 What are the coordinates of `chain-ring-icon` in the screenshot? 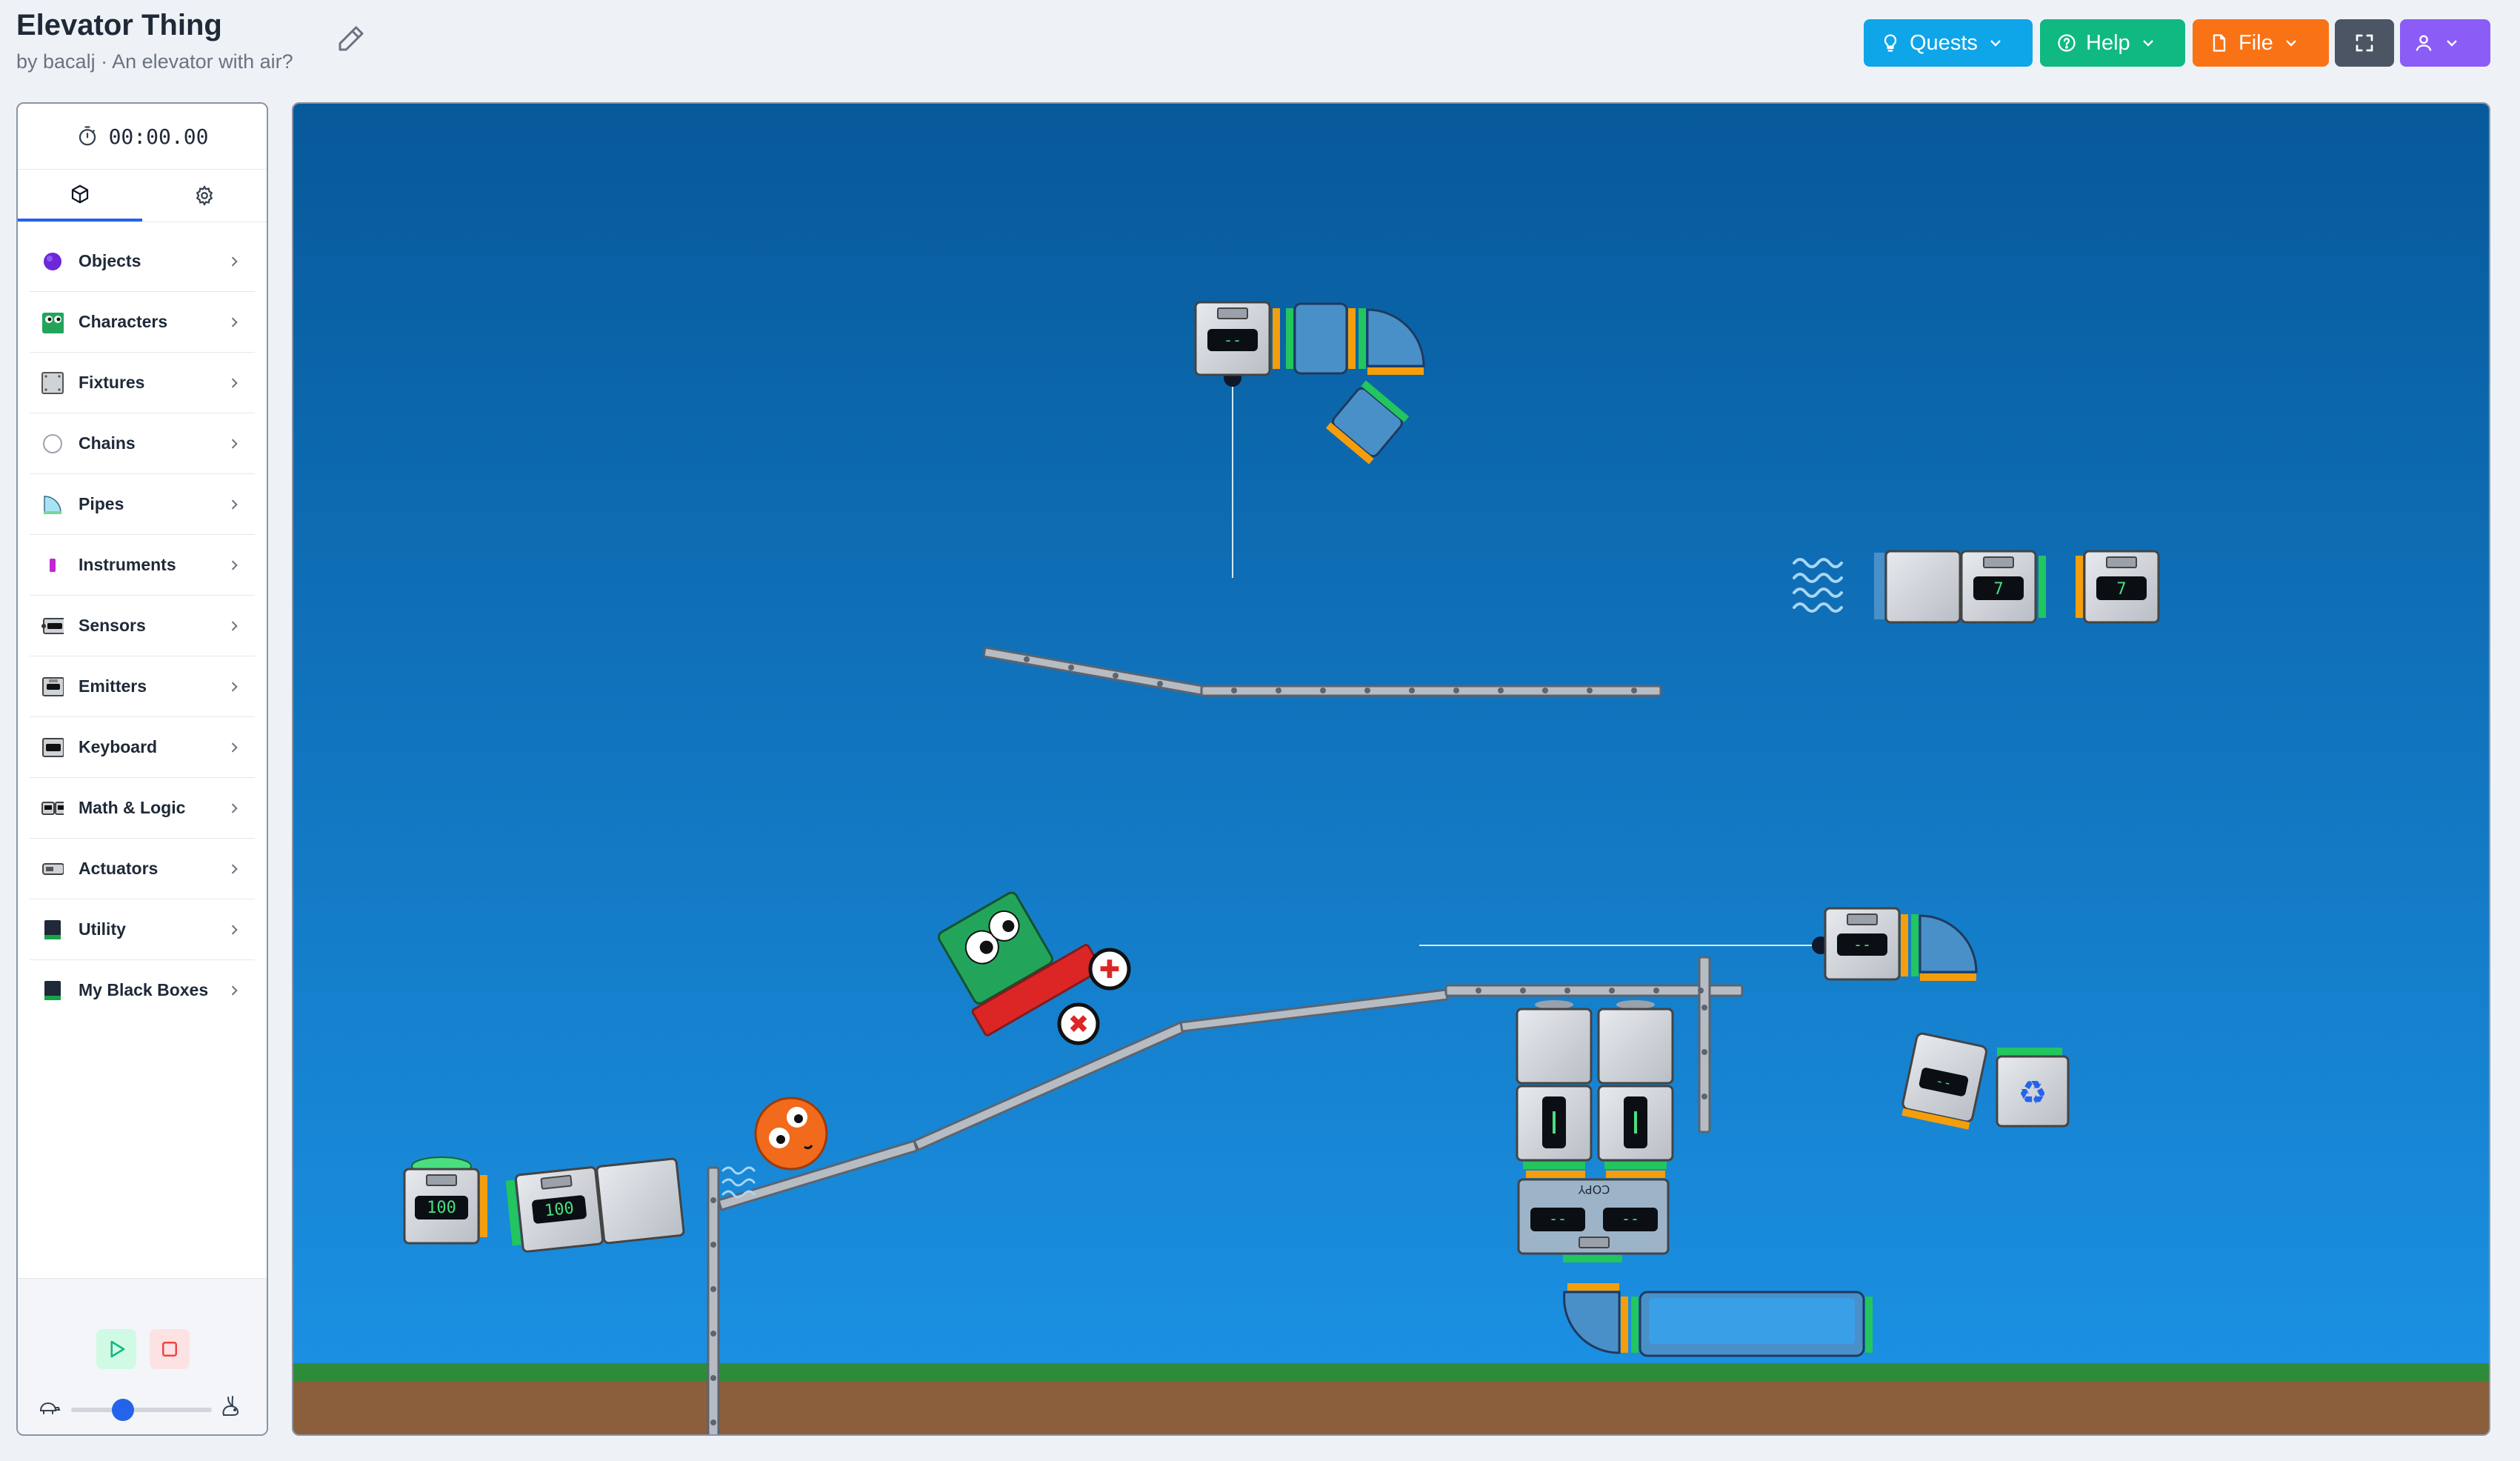 It's located at (52, 444).